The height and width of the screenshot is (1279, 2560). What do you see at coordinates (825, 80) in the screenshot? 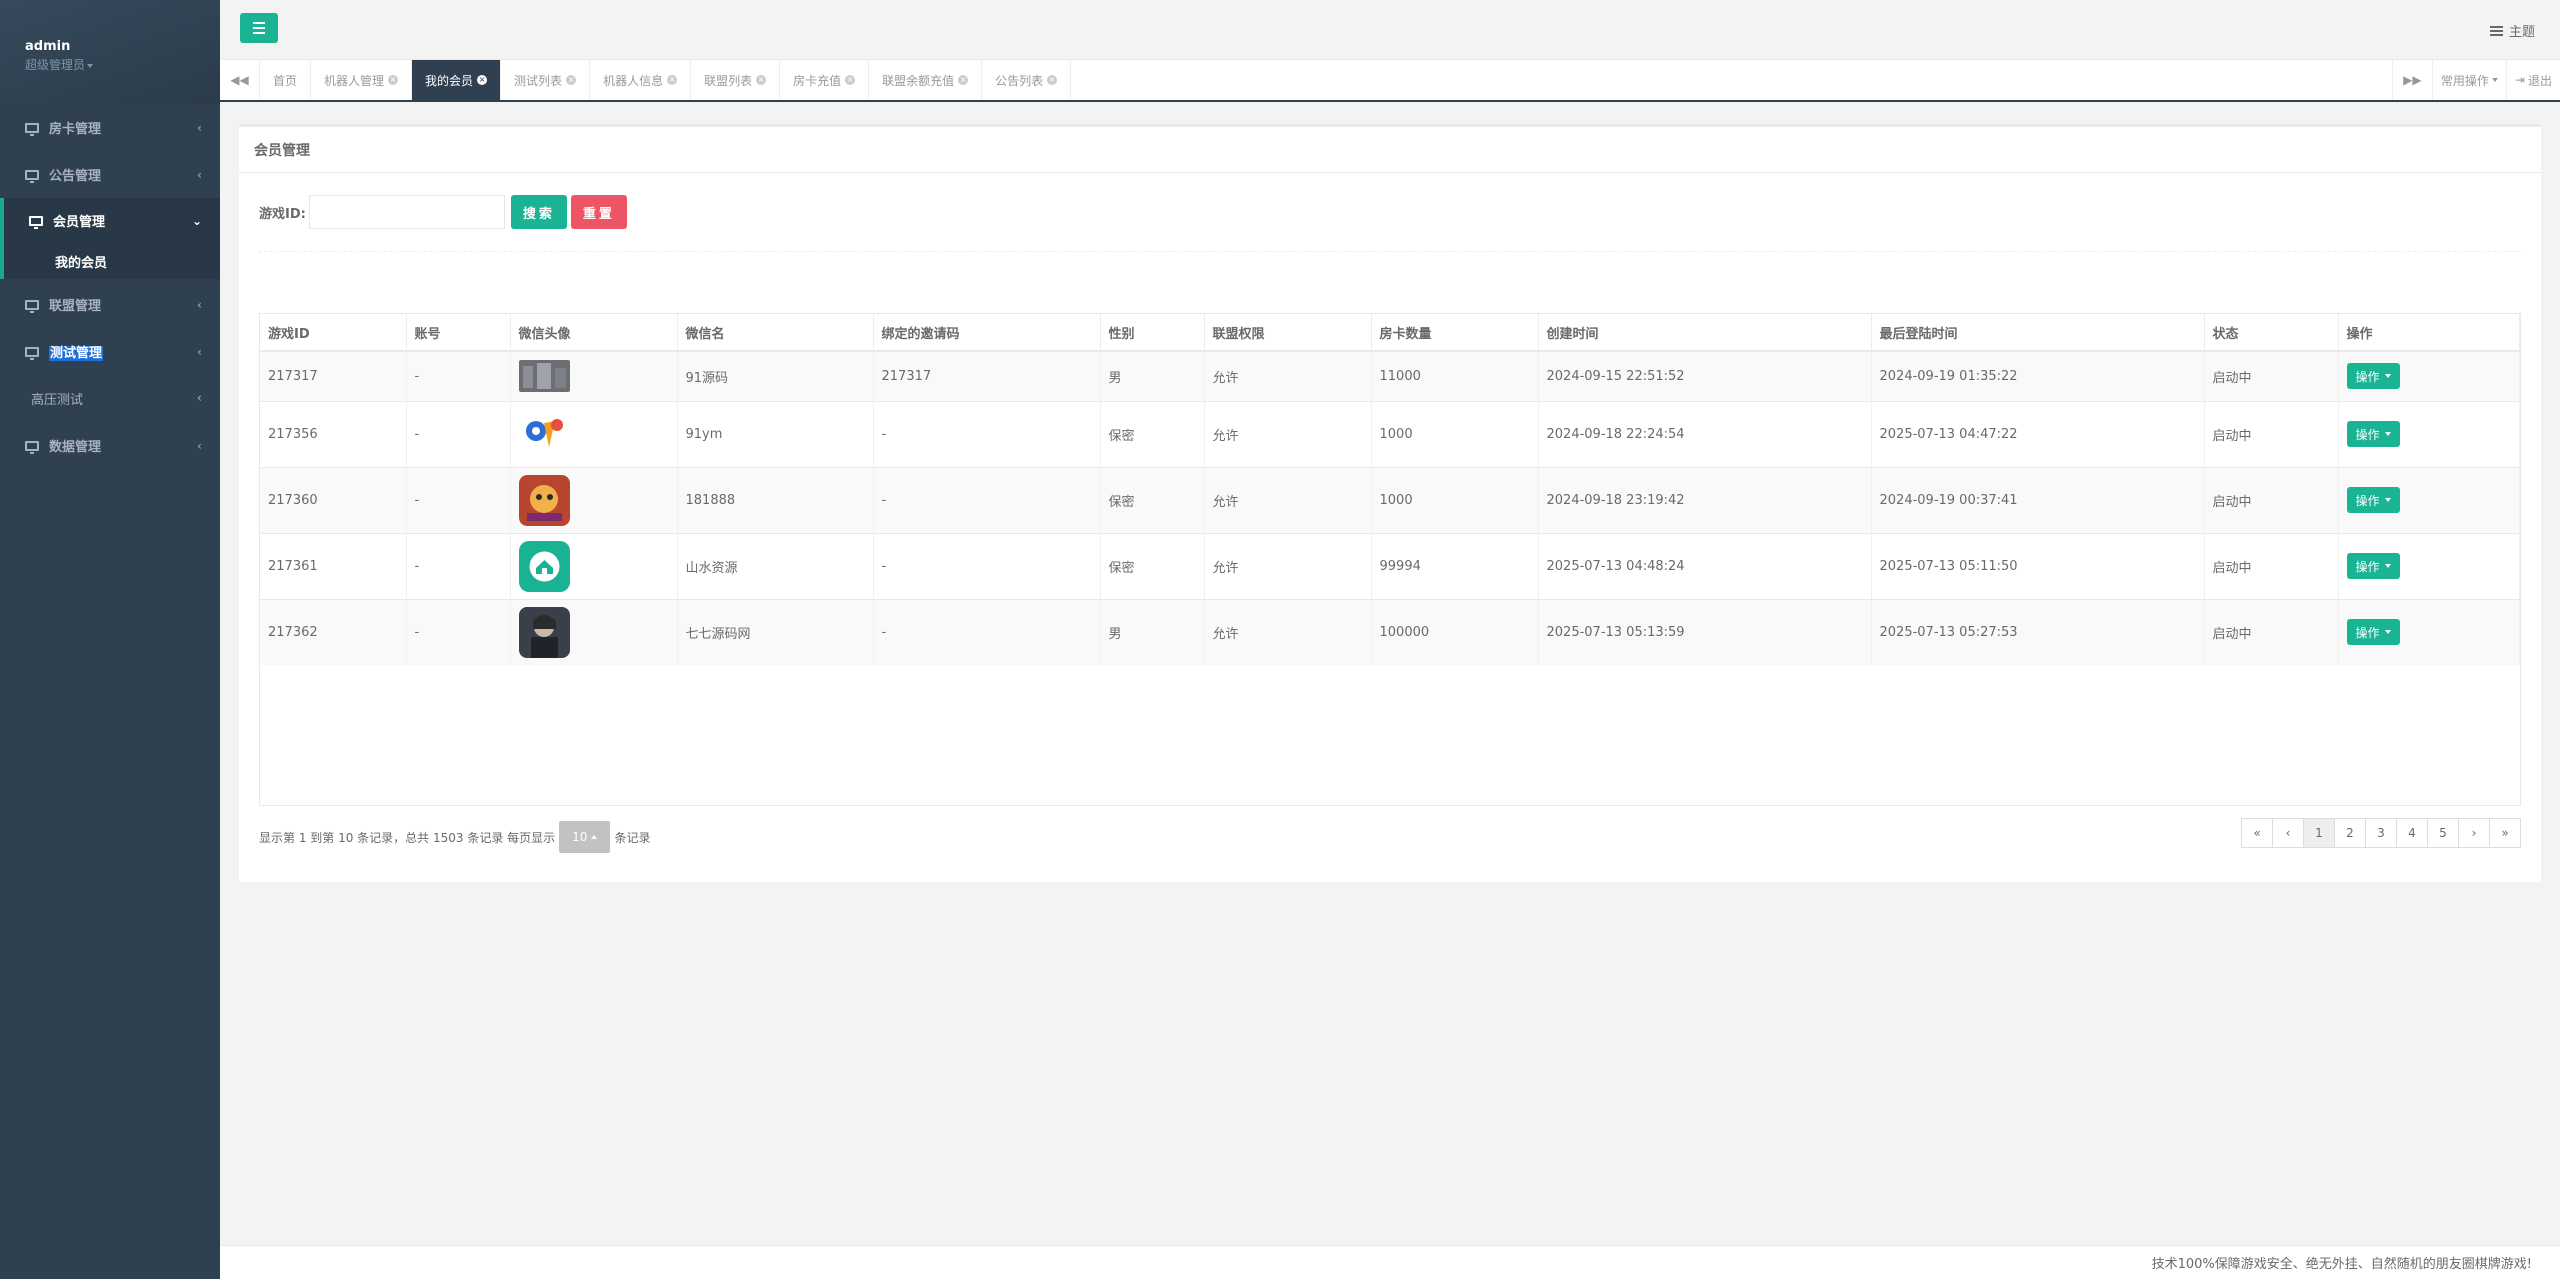
I see `tab-room-card-recharge: 房卡充值 ×` at bounding box center [825, 80].